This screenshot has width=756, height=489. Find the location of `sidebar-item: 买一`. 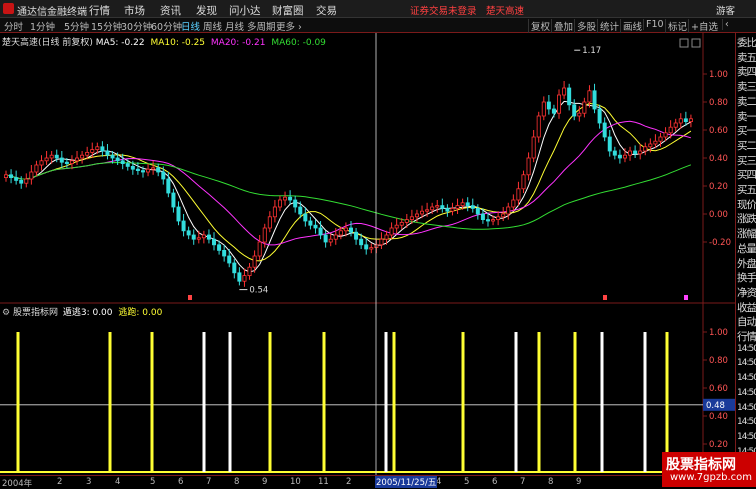

sidebar-item: 买一 is located at coordinates (746, 130).